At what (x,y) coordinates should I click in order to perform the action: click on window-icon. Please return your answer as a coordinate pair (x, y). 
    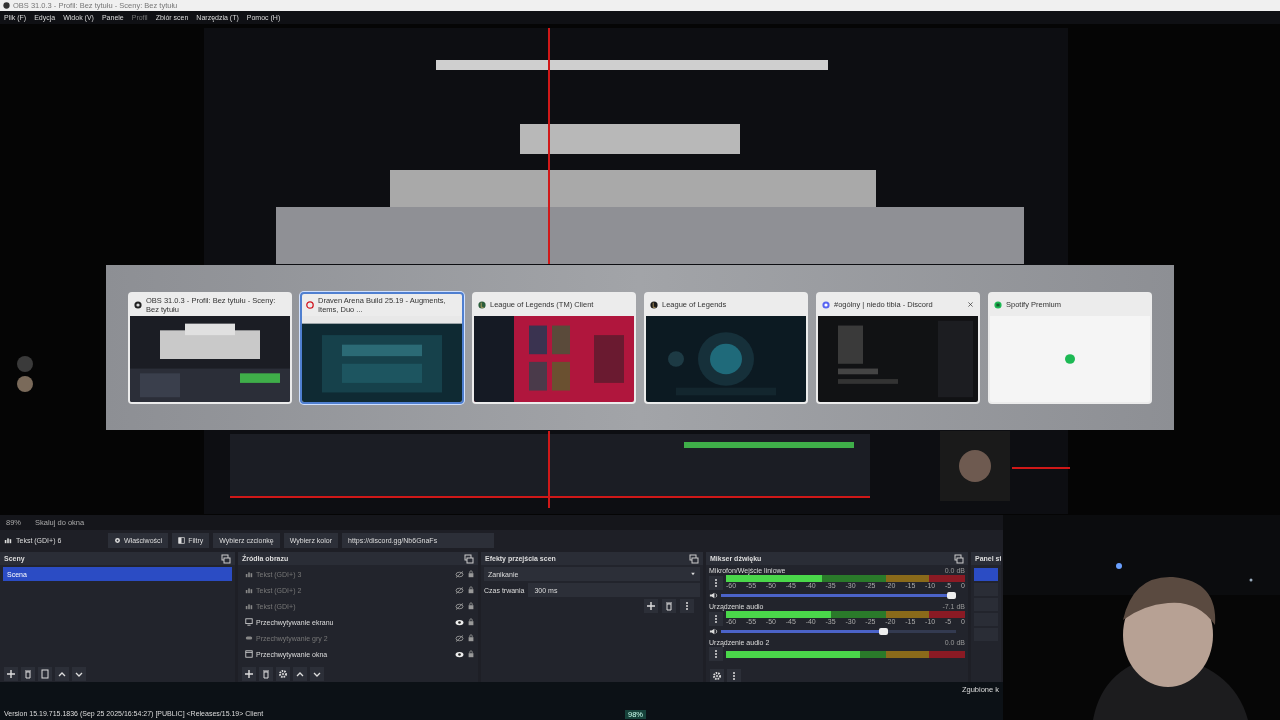
    Looking at the image, I should click on (249, 654).